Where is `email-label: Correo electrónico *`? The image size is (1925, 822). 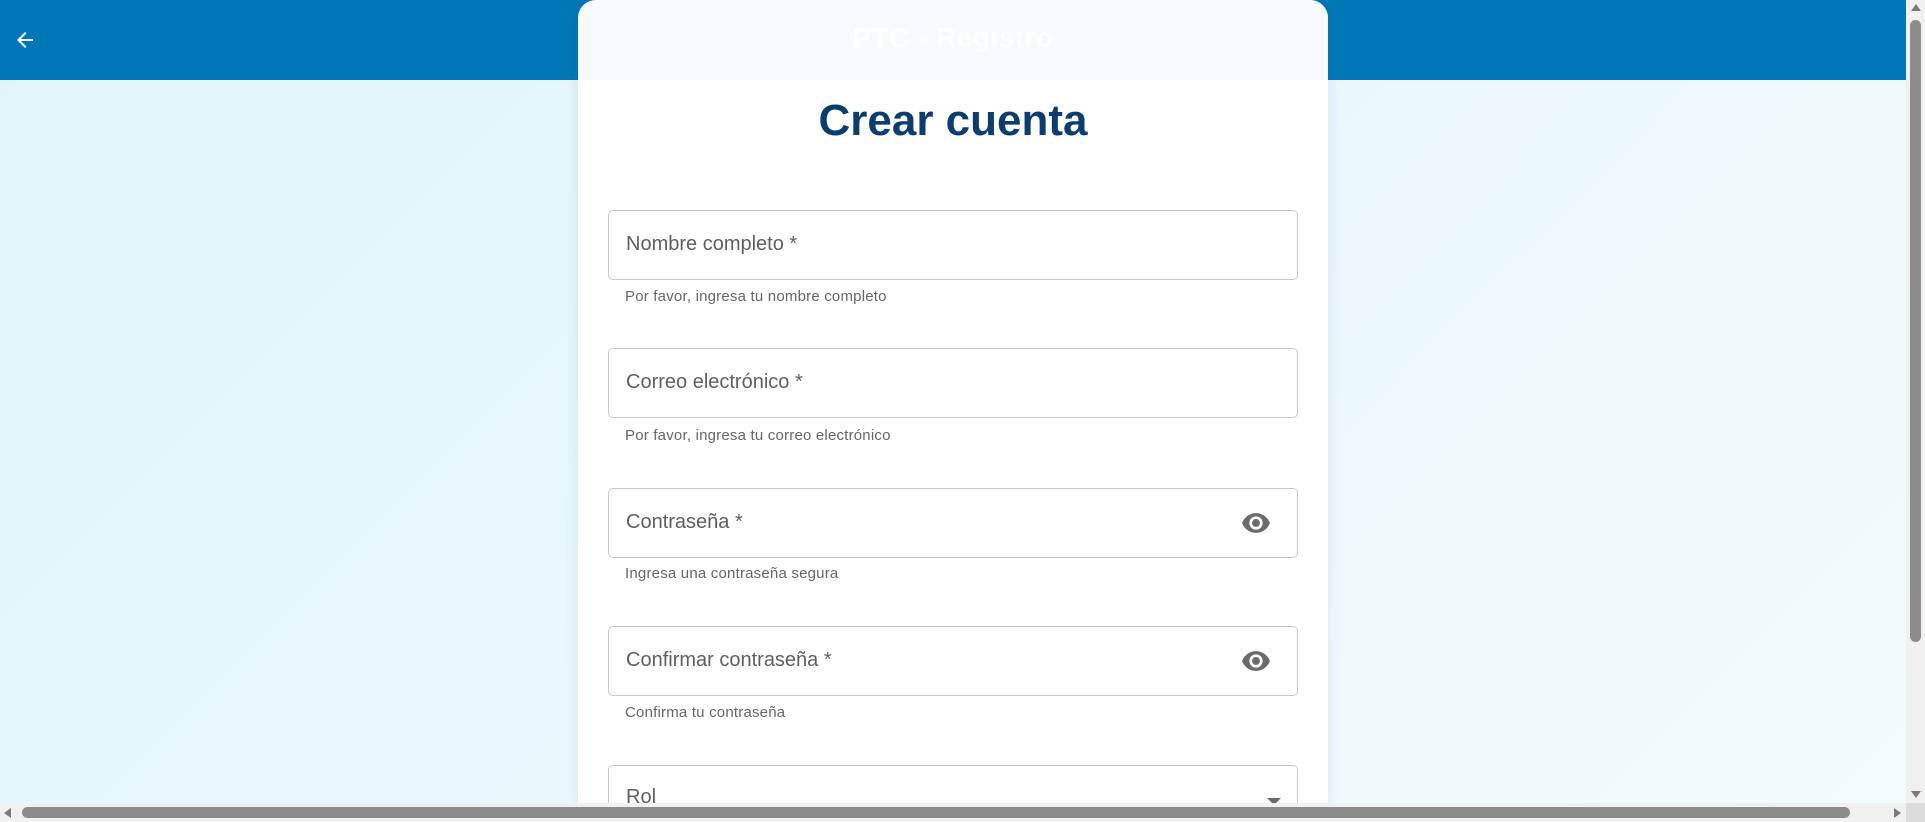
email-label: Correo electrónico * is located at coordinates (714, 382).